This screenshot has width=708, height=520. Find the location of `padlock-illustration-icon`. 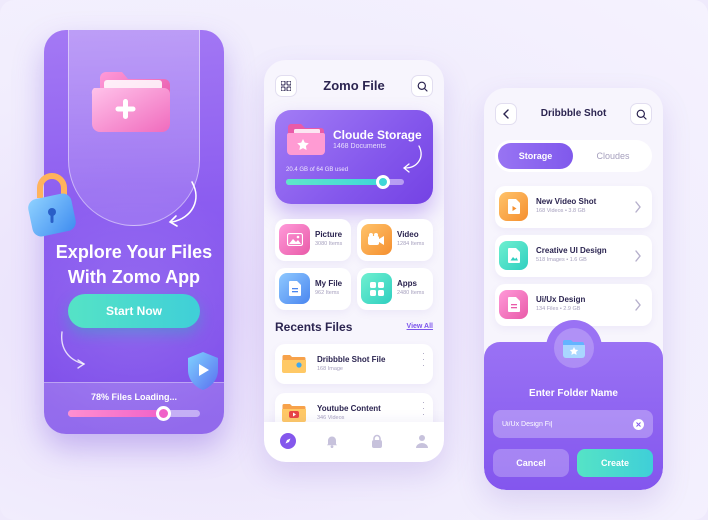

padlock-illustration-icon is located at coordinates (52, 205).